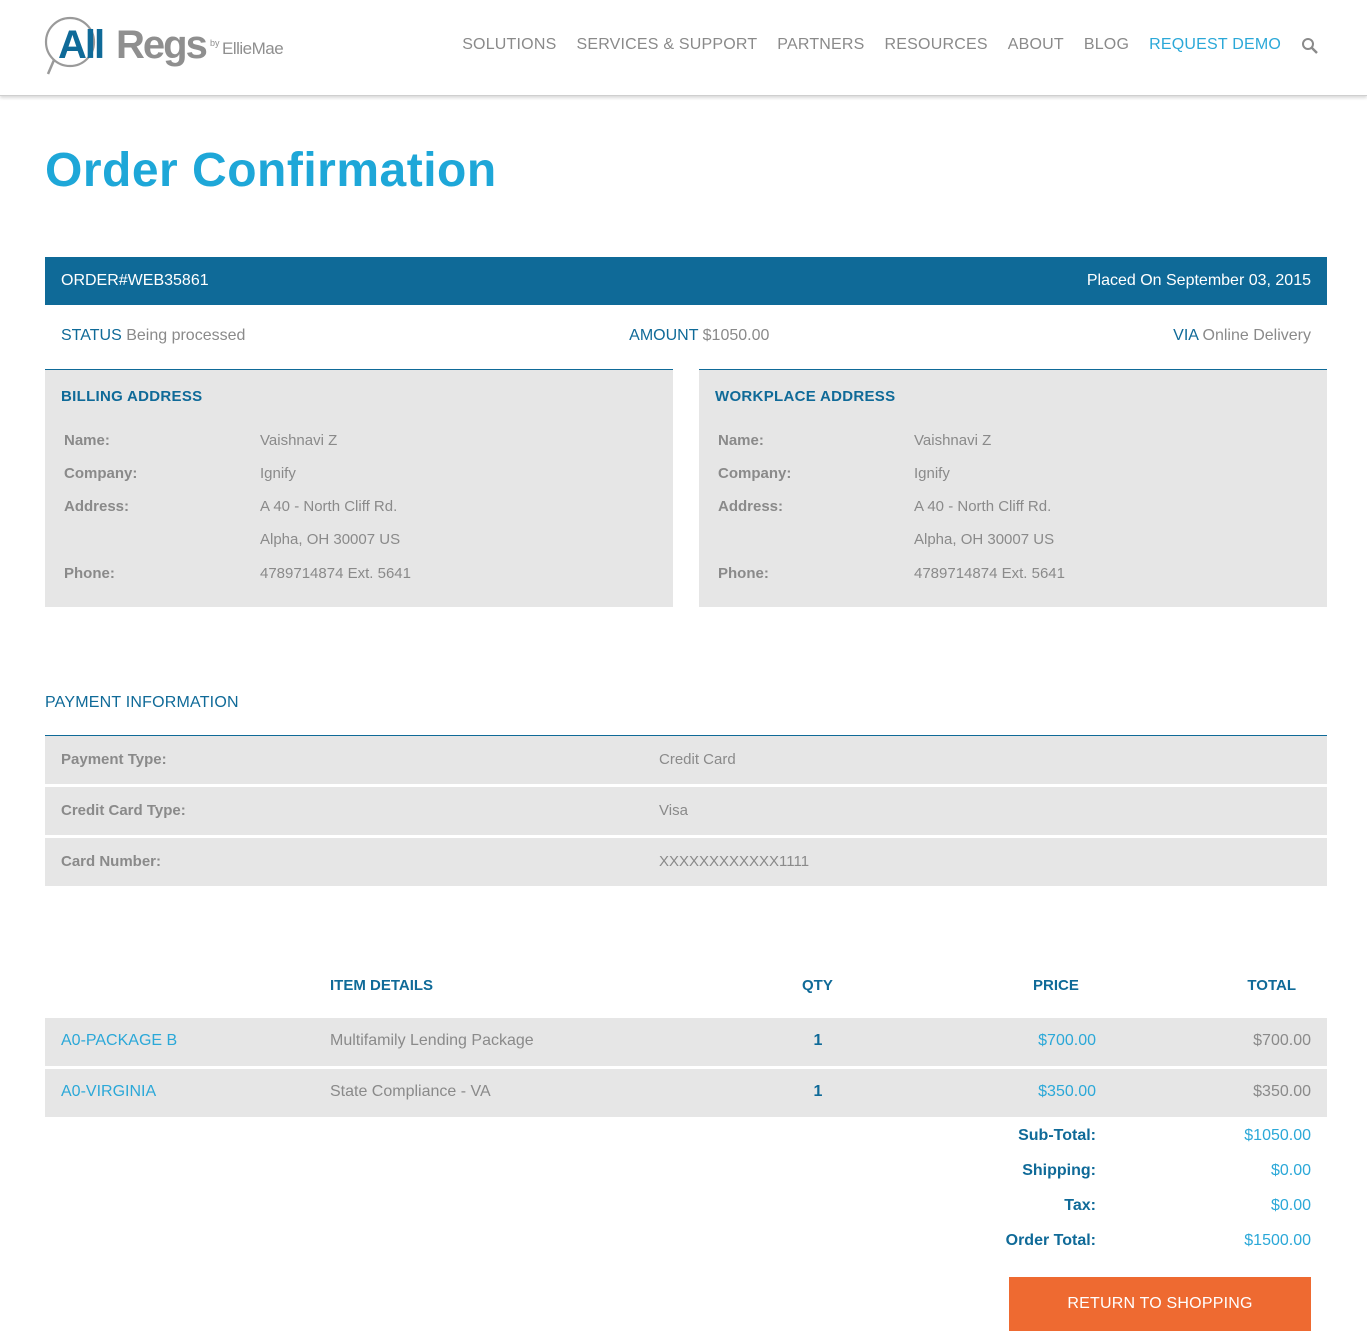  I want to click on payment-type-label: Payment Type:, so click(114, 759).